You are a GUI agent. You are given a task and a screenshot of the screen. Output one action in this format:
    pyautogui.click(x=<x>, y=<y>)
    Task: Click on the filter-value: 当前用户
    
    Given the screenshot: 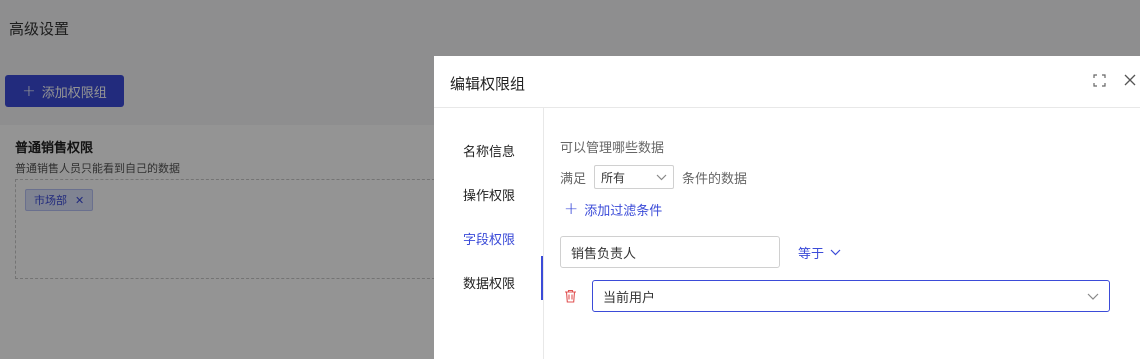 What is the action you would take?
    pyautogui.click(x=629, y=298)
    